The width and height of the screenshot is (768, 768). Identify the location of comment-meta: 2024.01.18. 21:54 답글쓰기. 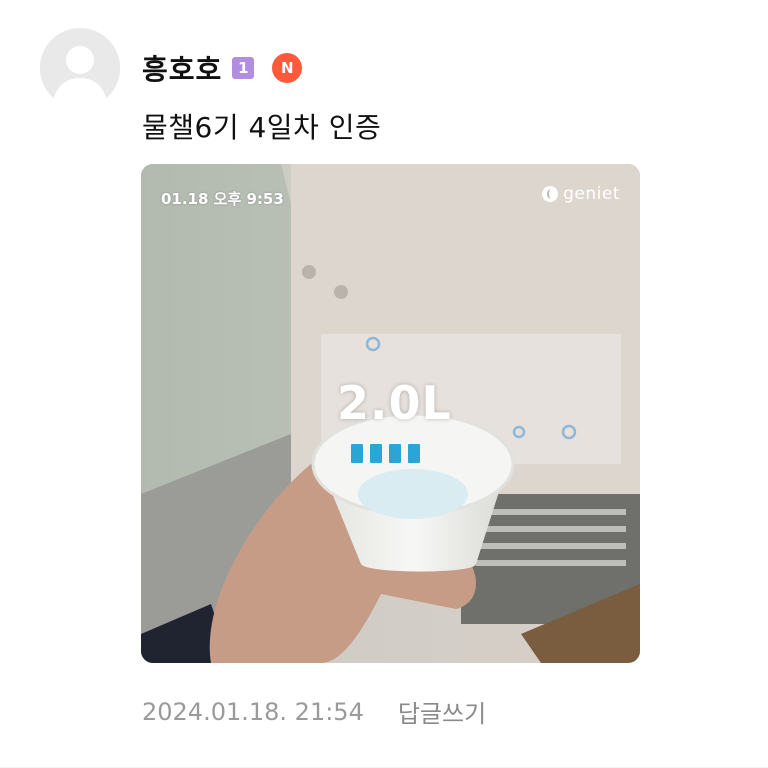
(314, 711).